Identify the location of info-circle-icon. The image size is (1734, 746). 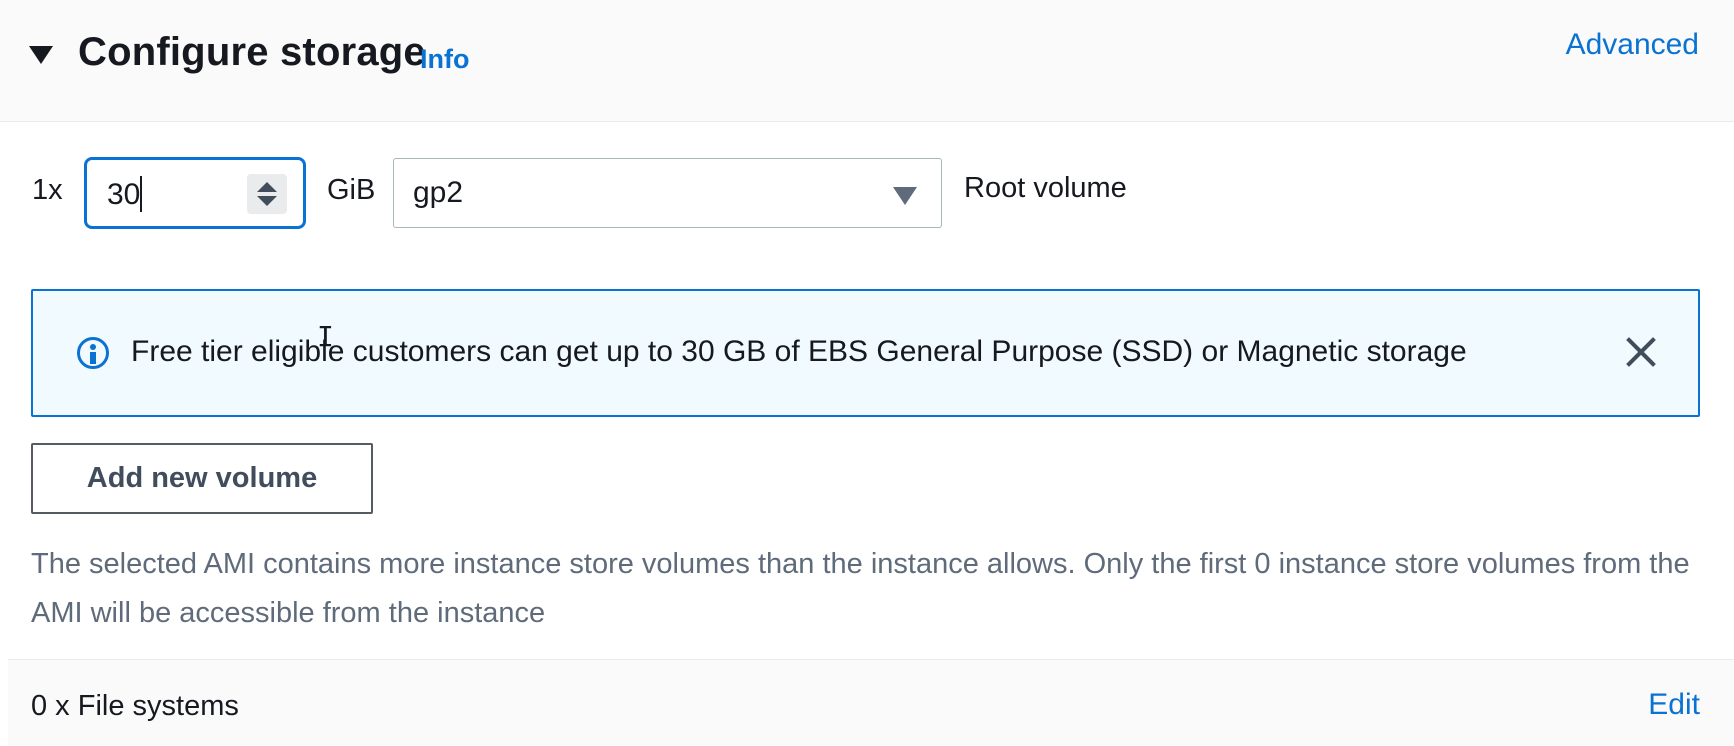
(93, 353).